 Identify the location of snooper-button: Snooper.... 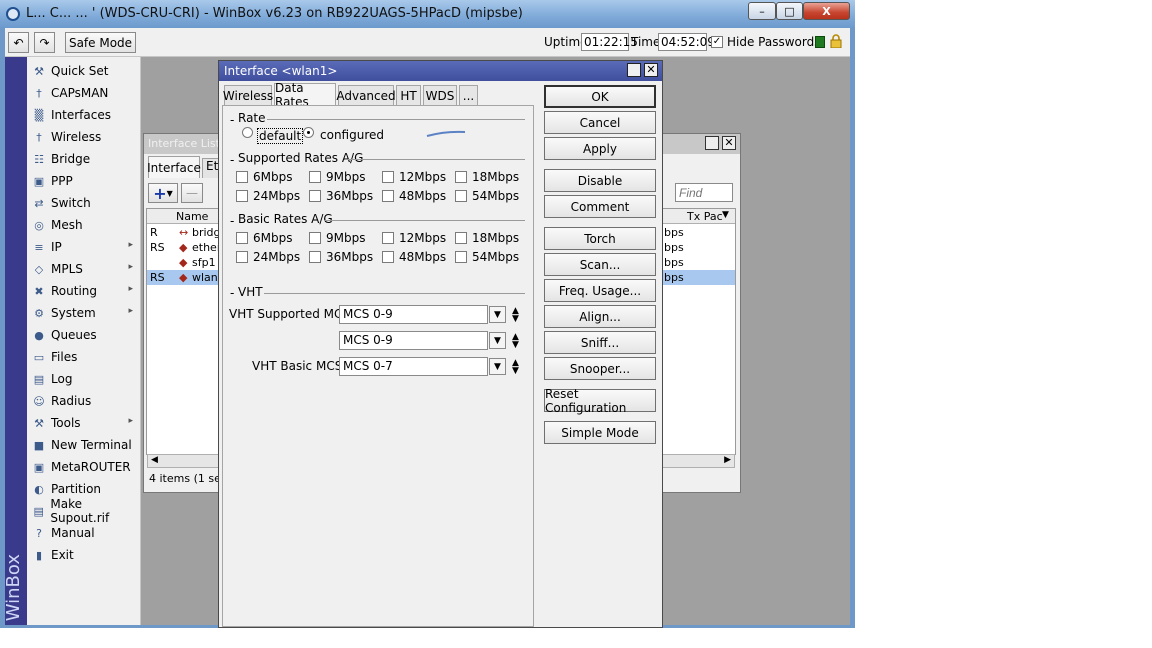
(600, 368).